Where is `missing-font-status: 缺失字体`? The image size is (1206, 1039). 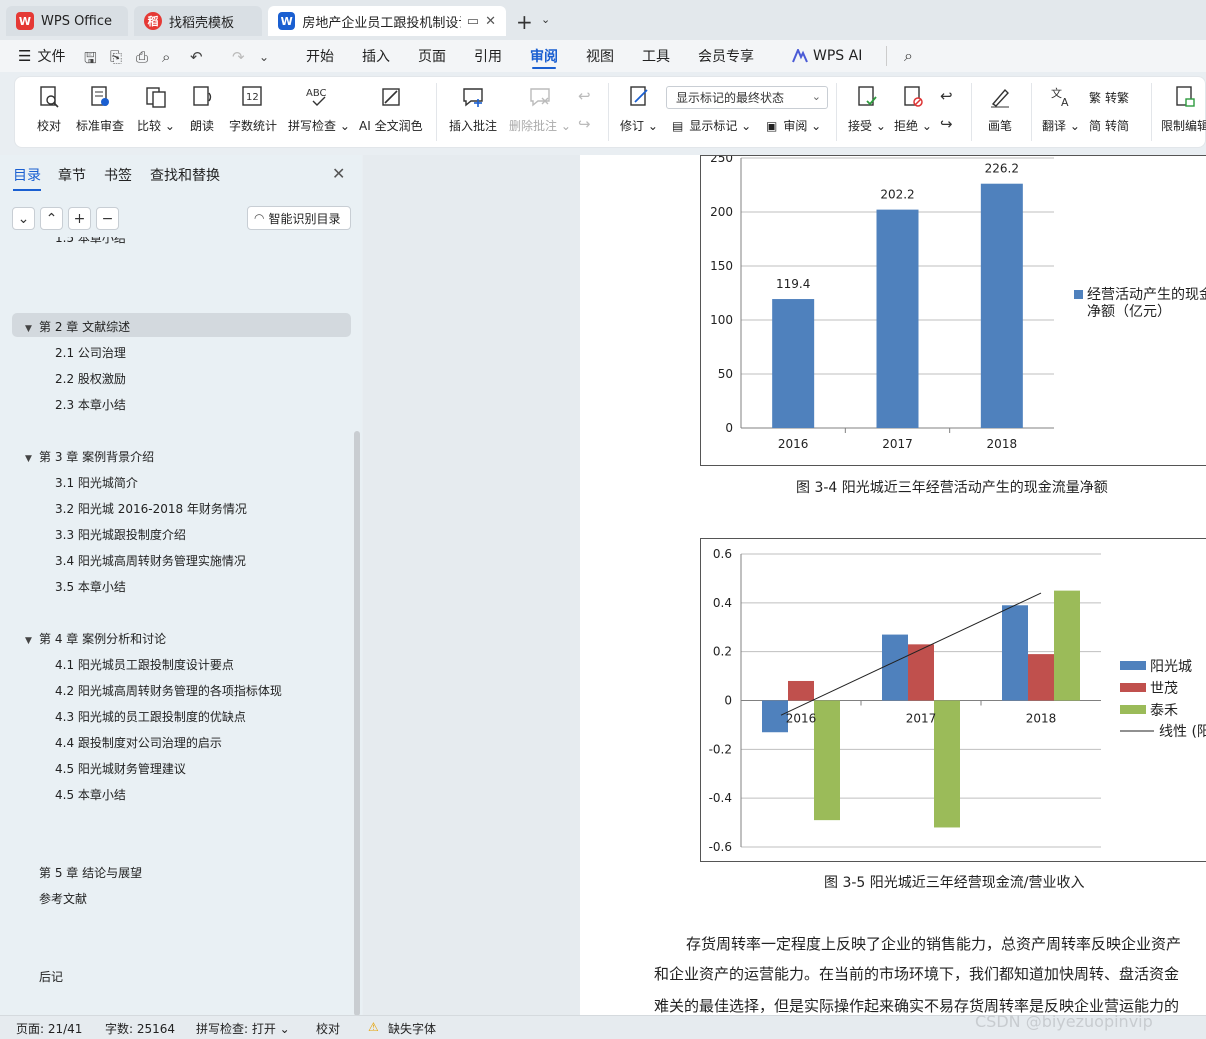 missing-font-status: 缺失字体 is located at coordinates (412, 1028).